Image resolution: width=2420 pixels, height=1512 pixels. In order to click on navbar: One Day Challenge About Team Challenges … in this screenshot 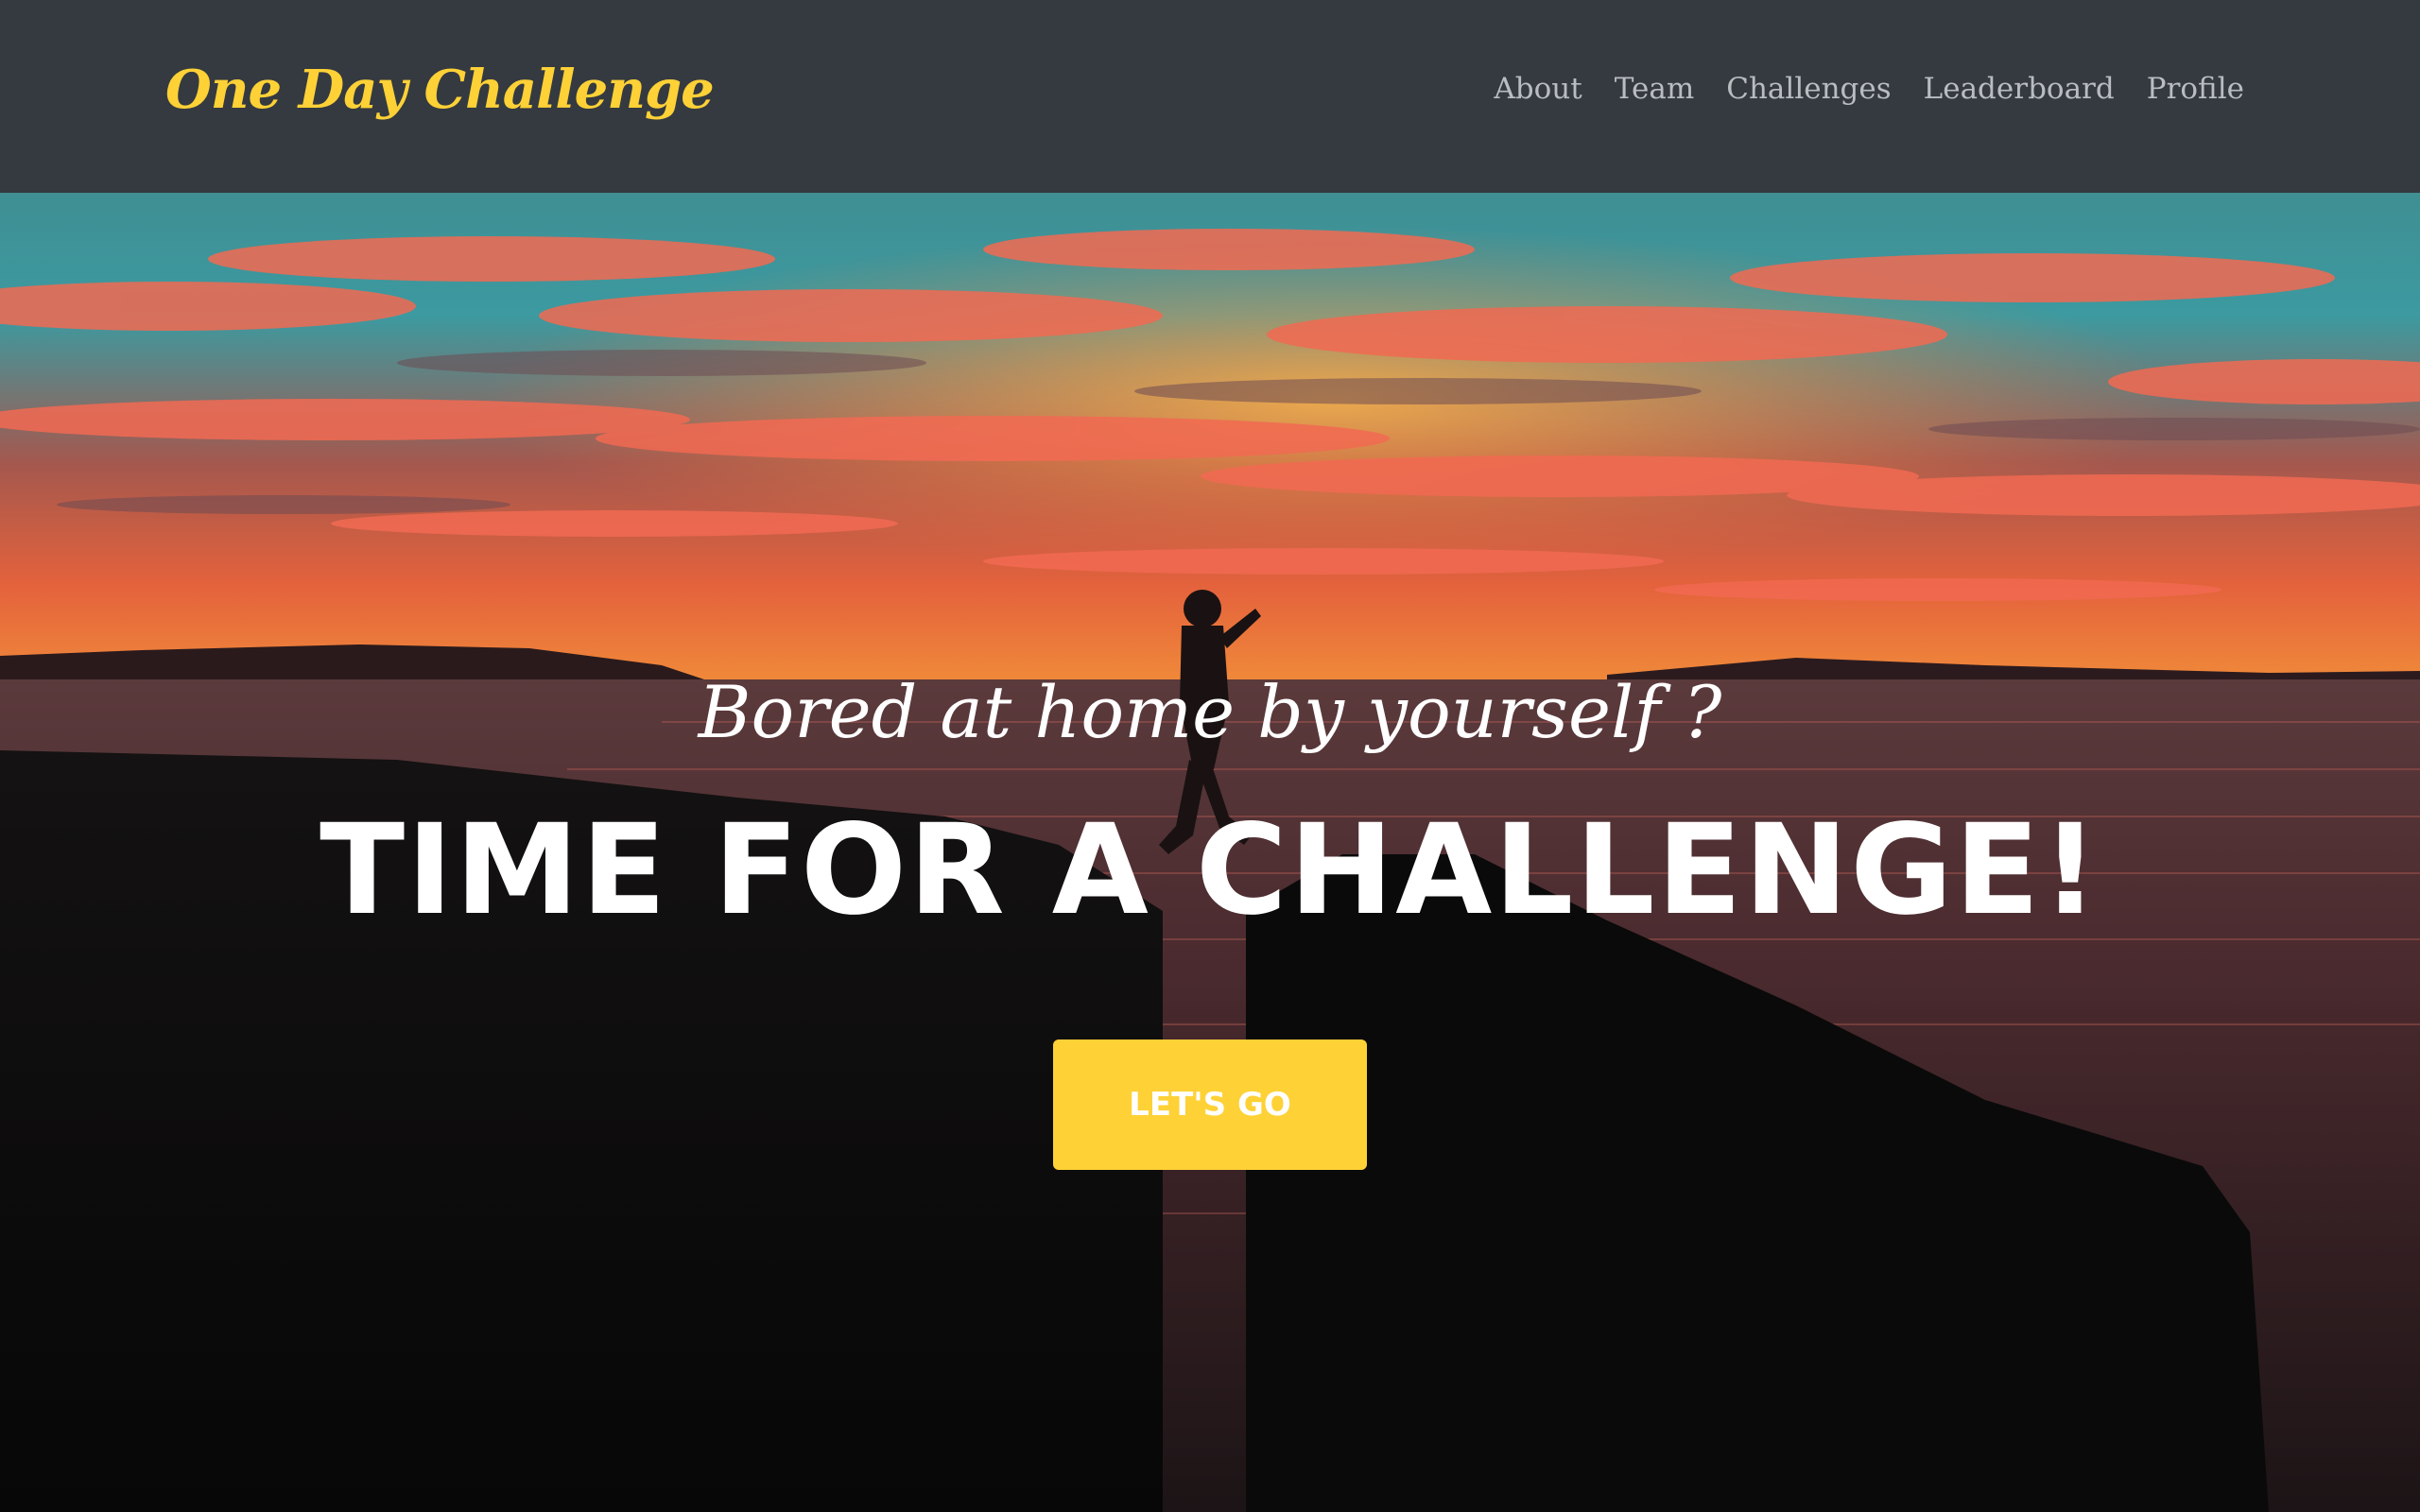, I will do `click(1210, 96)`.